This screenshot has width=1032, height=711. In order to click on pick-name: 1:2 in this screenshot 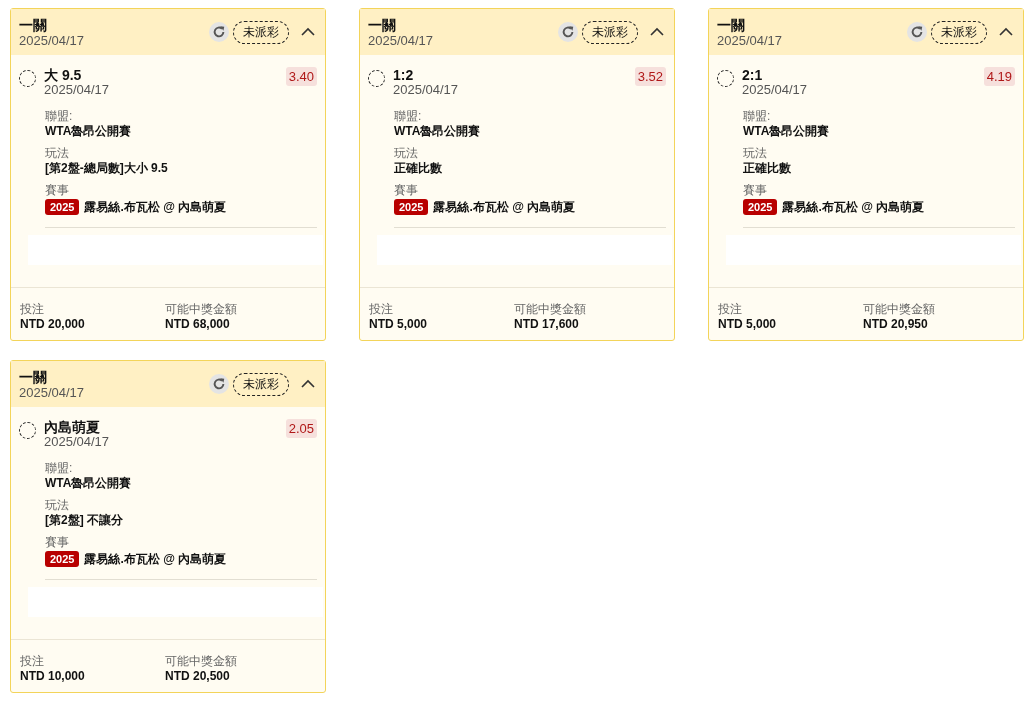, I will do `click(404, 75)`.